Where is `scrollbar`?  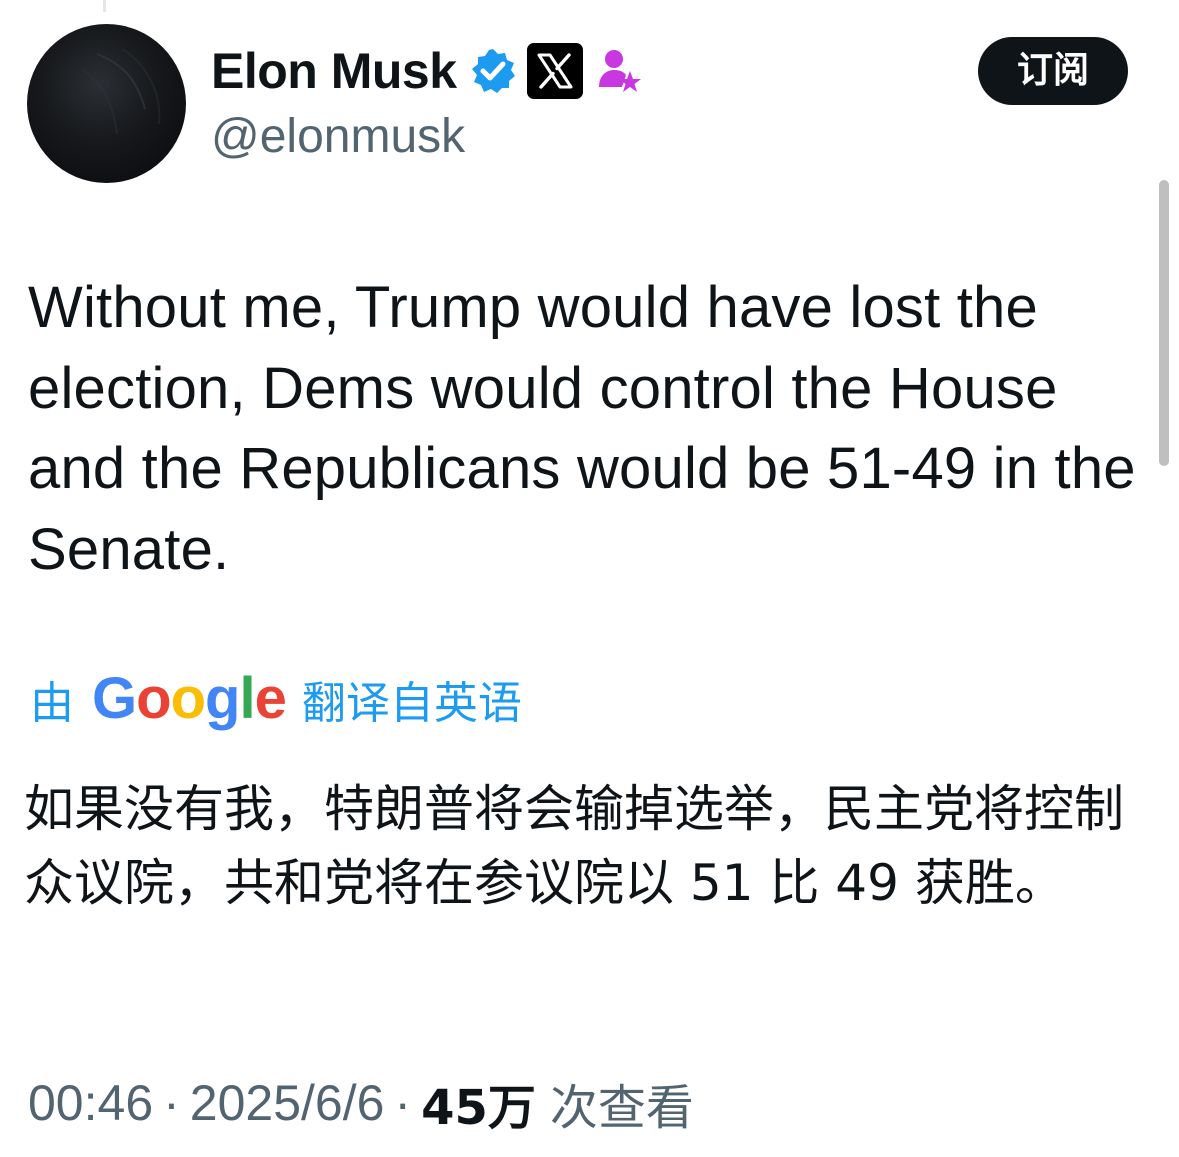 scrollbar is located at coordinates (1164, 323).